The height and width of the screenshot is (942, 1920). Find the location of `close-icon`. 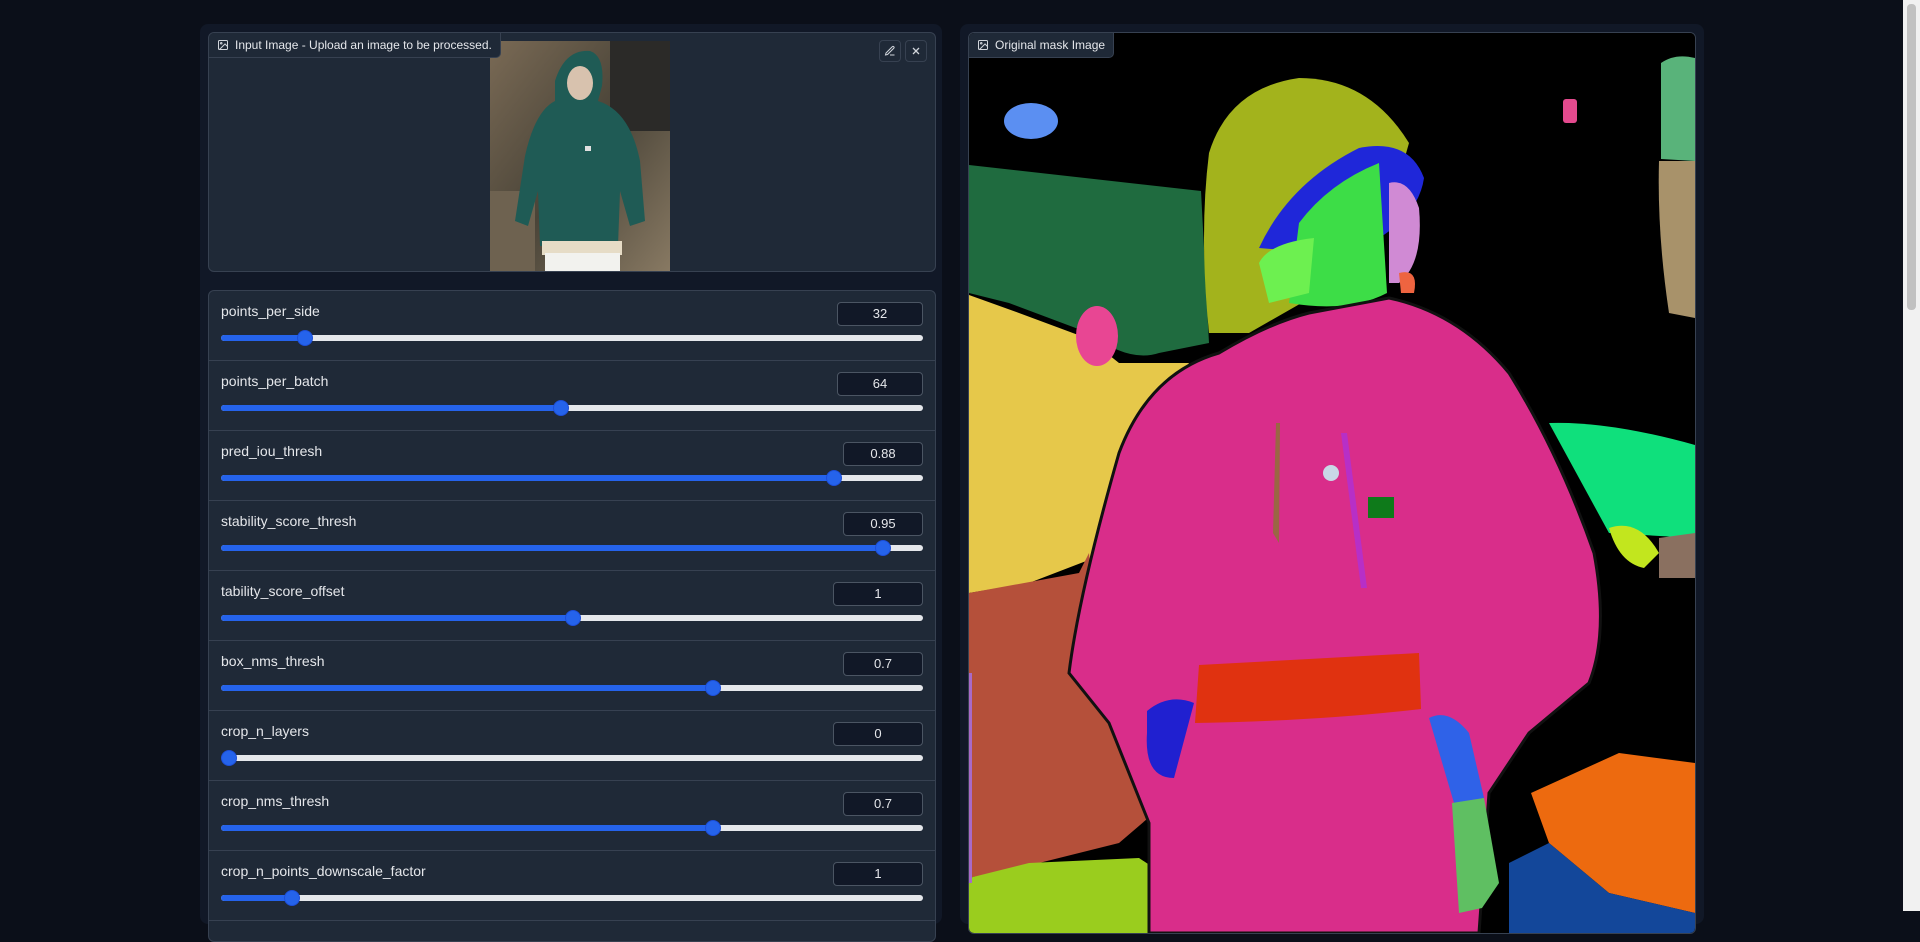

close-icon is located at coordinates (916, 51).